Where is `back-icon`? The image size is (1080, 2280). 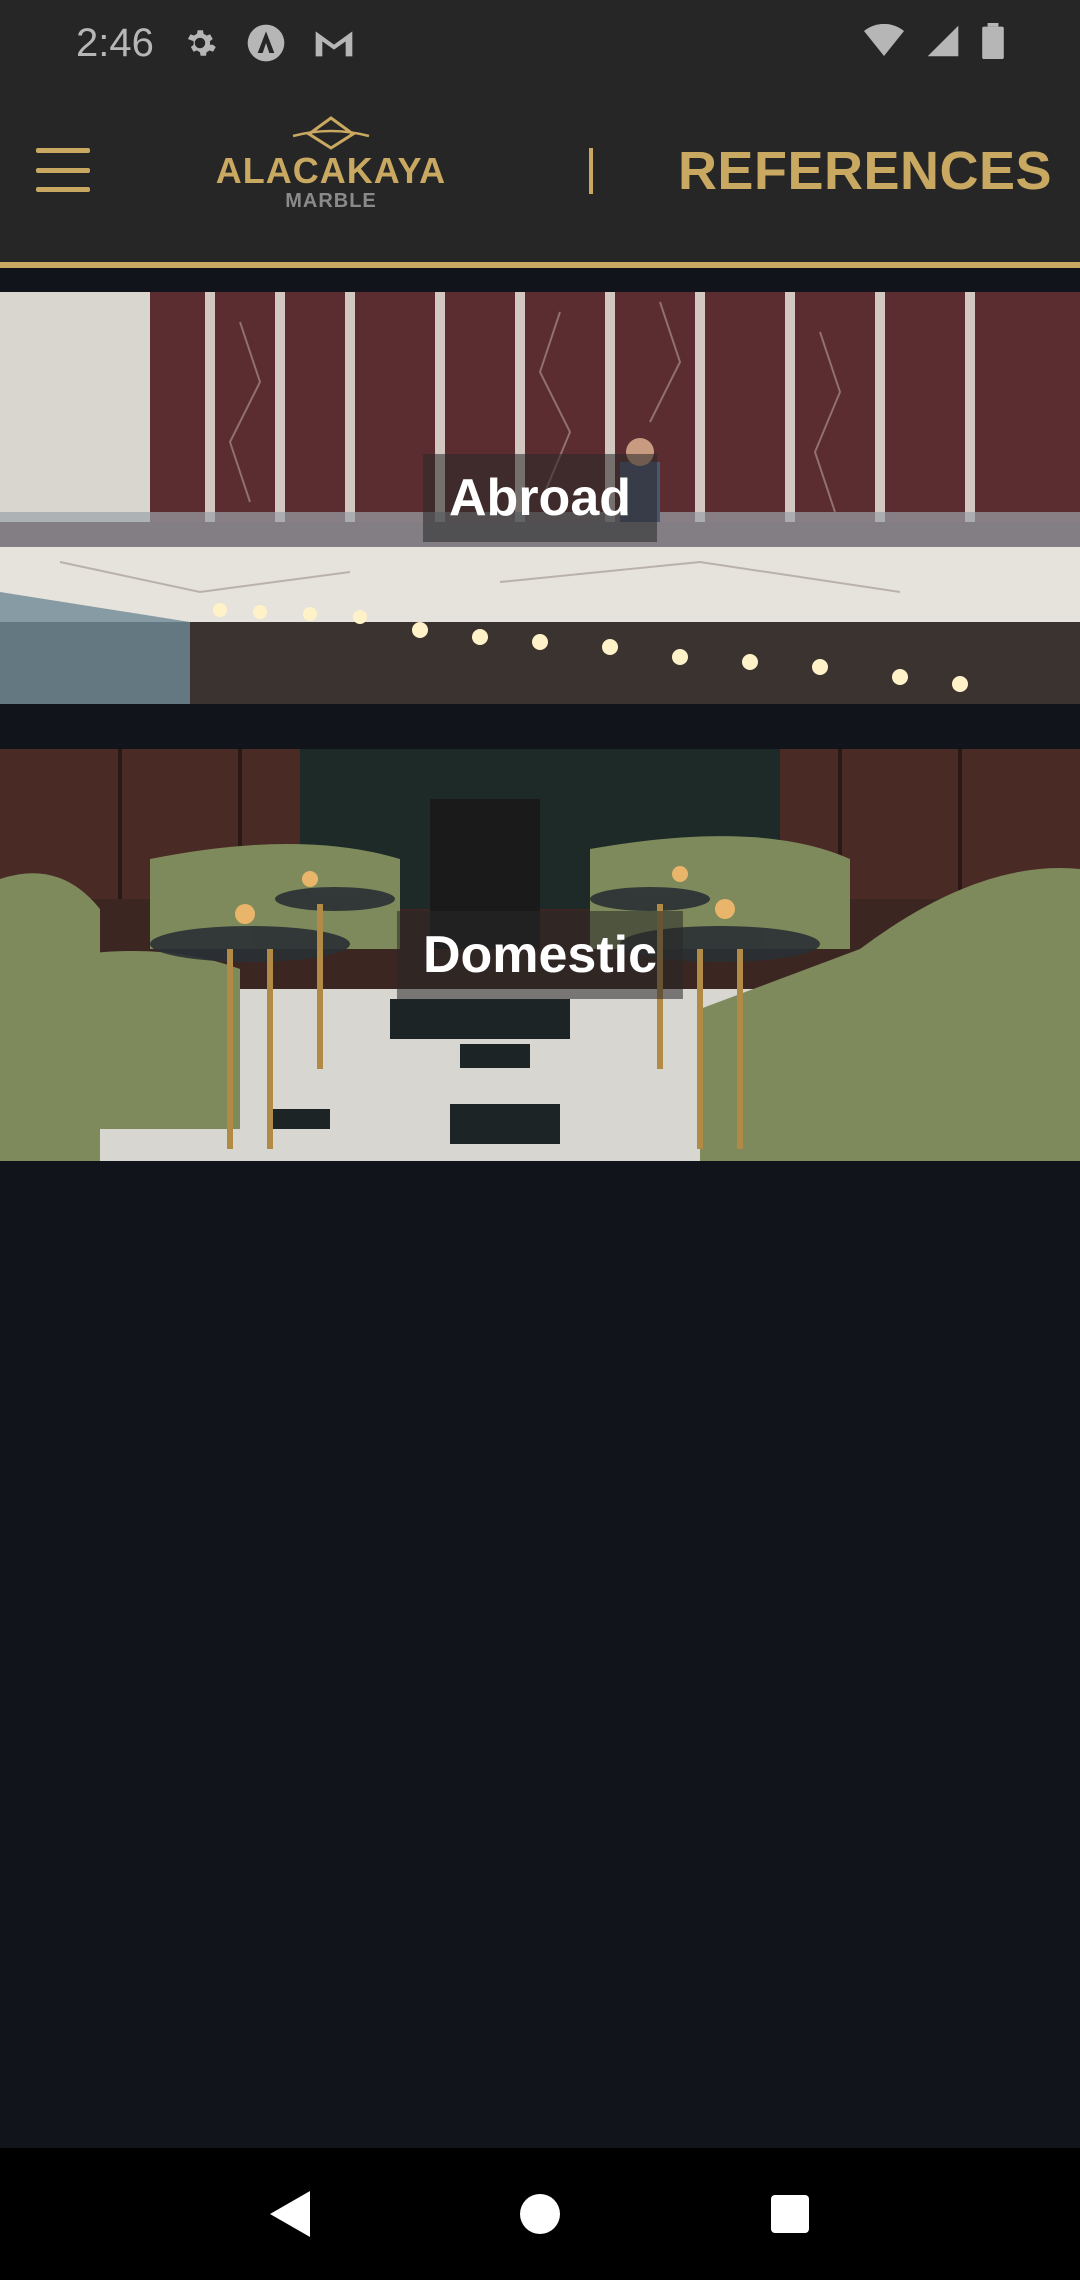
back-icon is located at coordinates (290, 2214).